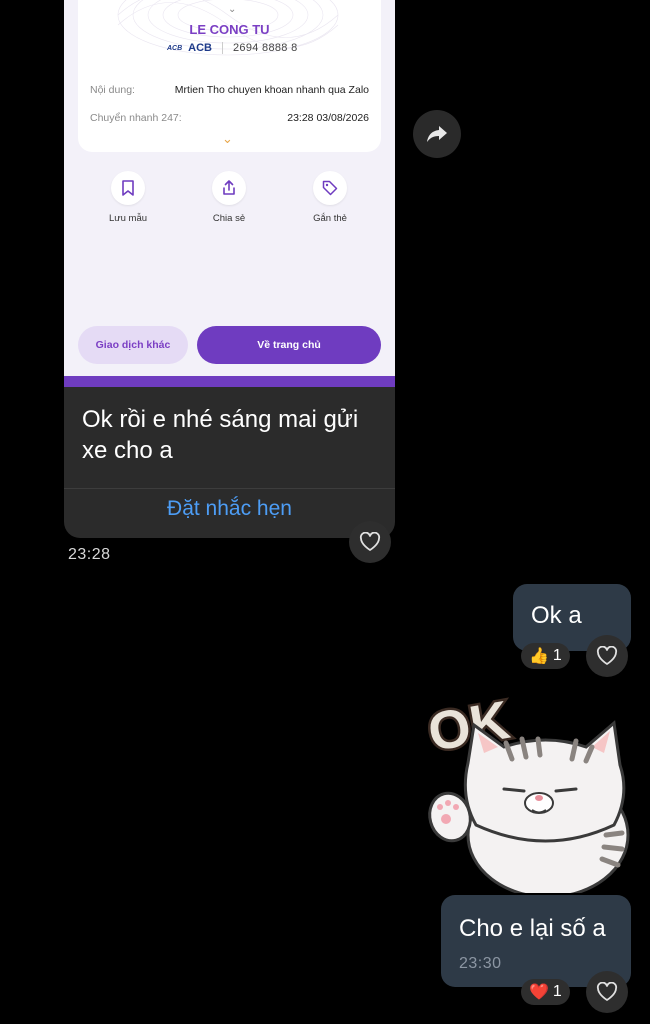  Describe the element at coordinates (539, 656) in the screenshot. I see `thumbs-up-icon: 👍` at that location.